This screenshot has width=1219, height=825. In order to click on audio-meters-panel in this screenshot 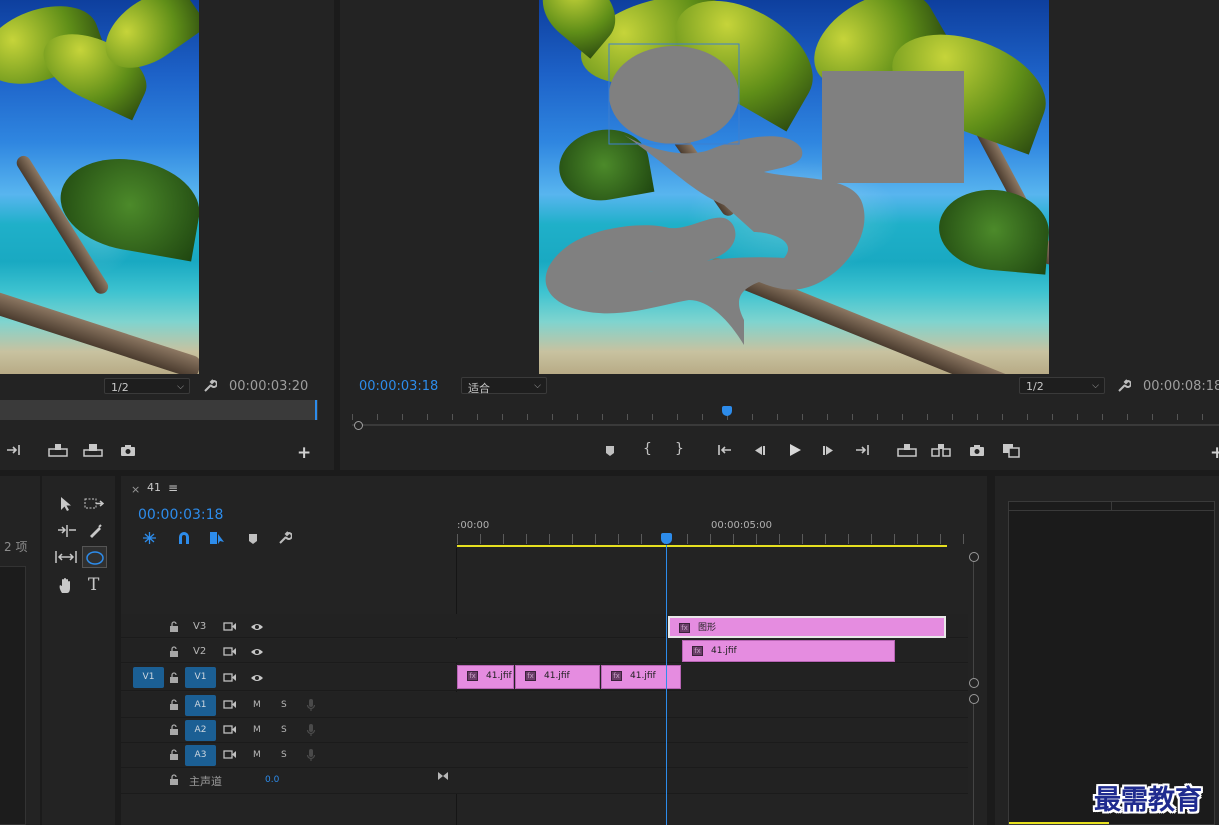, I will do `click(1107, 650)`.